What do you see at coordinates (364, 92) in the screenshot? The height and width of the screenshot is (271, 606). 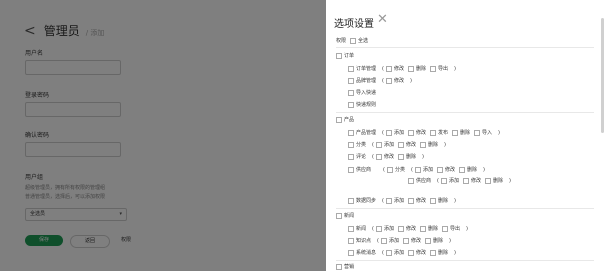 I see `perm-row: 导入快递` at bounding box center [364, 92].